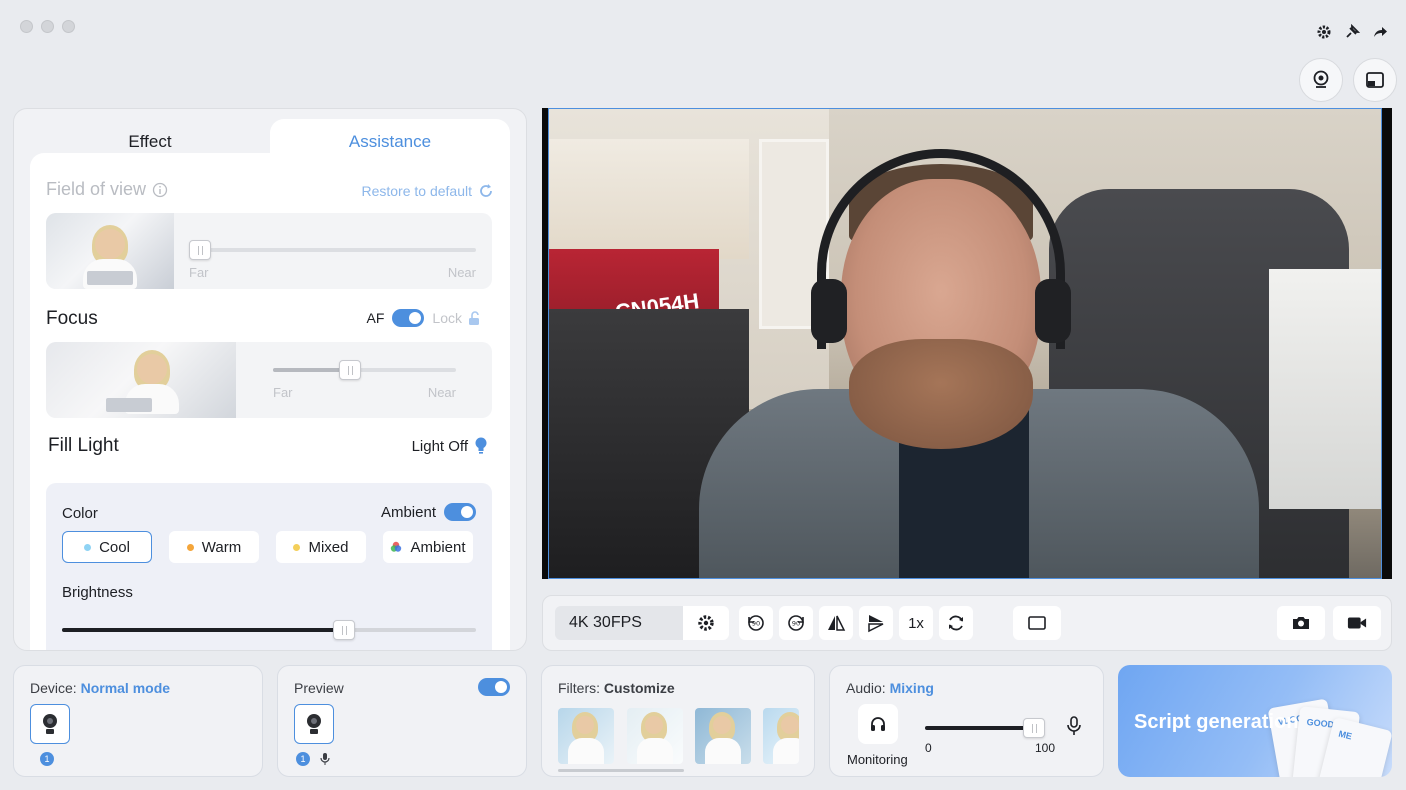 The width and height of the screenshot is (1406, 790). Describe the element at coordinates (221, 547) in the screenshot. I see `chip-label: Warm` at that location.